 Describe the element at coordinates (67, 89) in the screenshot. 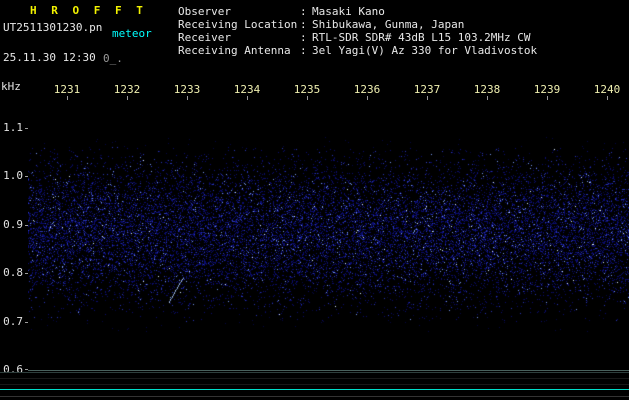

I see `x-tick-label: 1231` at that location.